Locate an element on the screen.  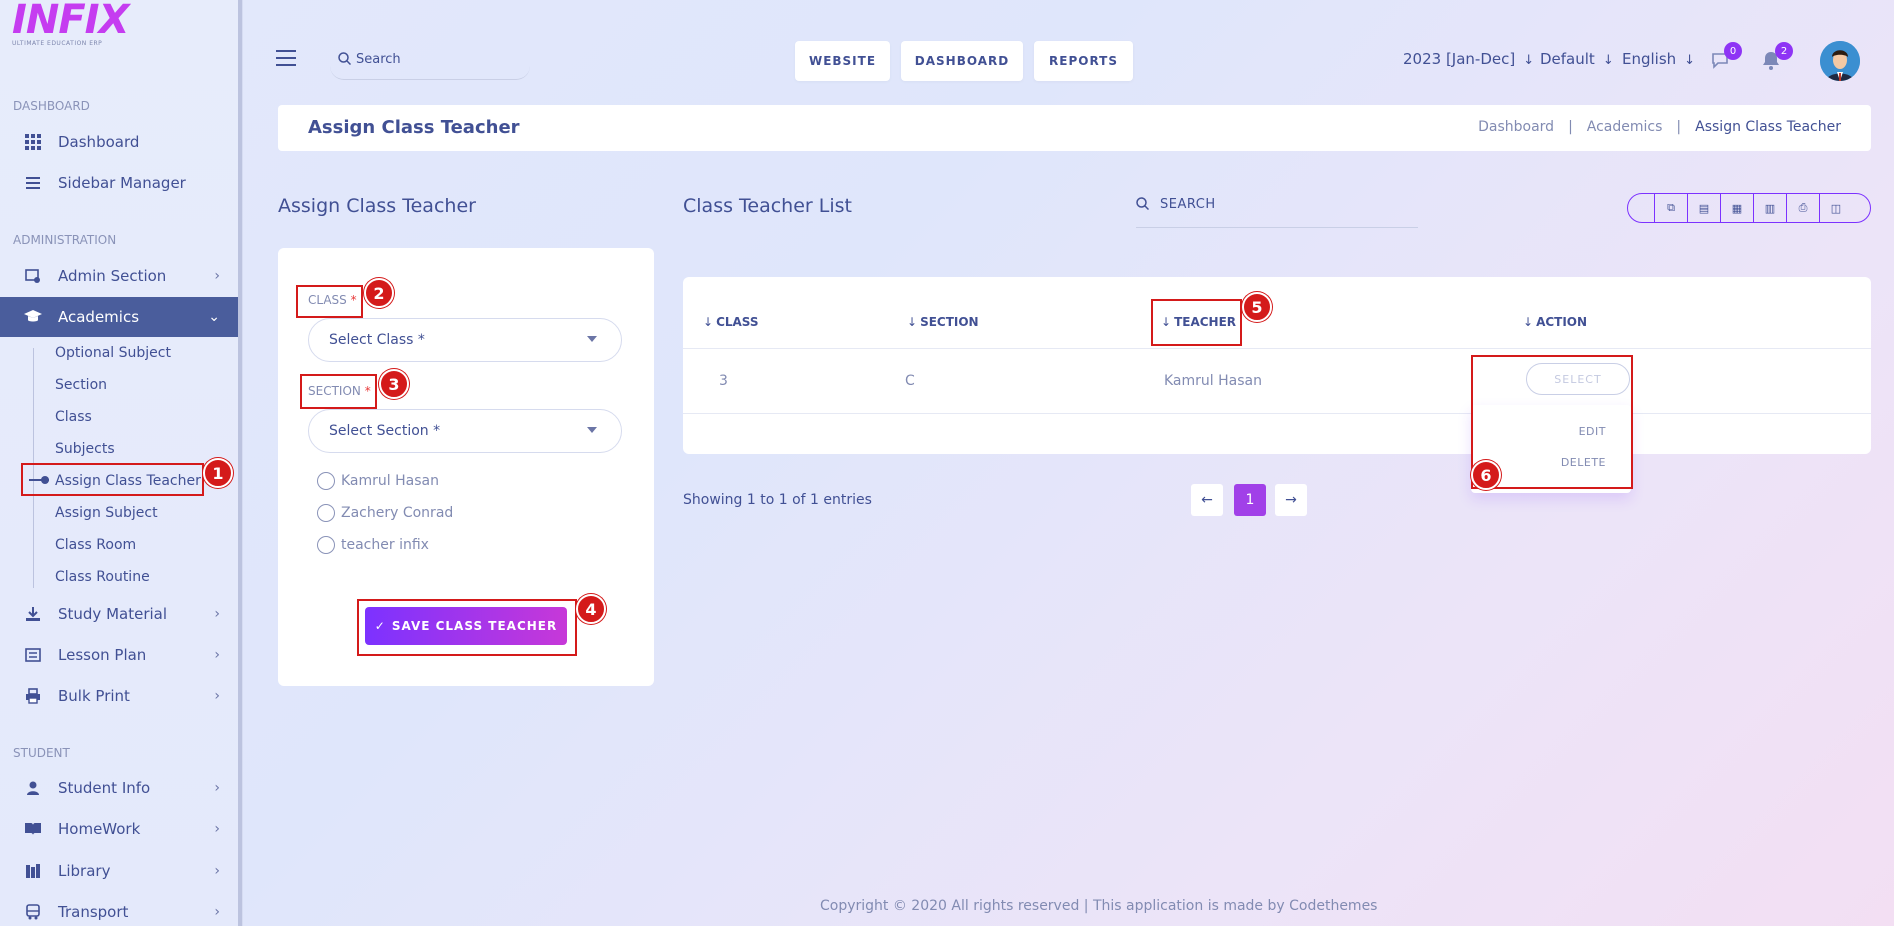
sidebar-item-homework: HomeWork › is located at coordinates (120, 829).